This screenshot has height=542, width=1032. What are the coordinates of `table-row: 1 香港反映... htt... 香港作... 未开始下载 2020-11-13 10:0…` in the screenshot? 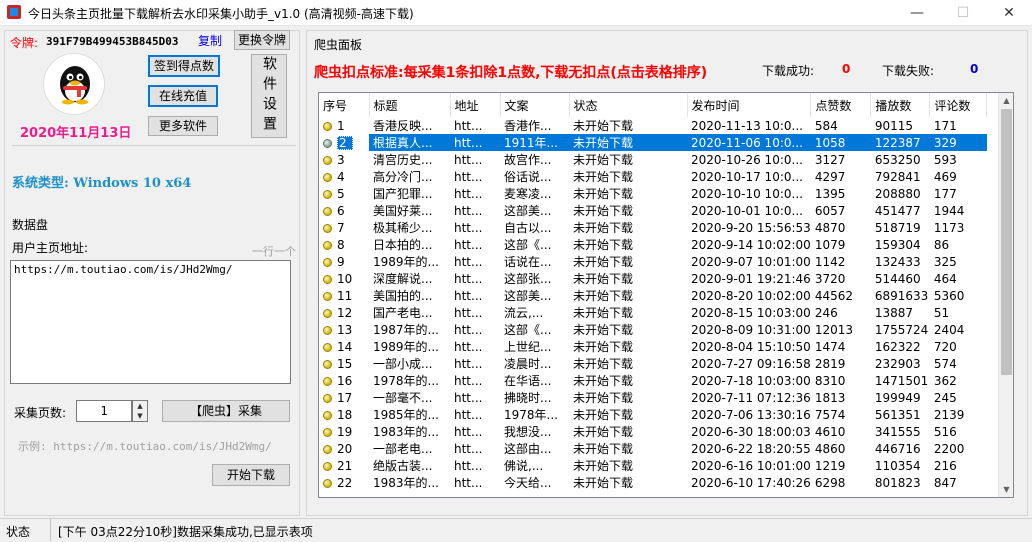 It's located at (653, 125).